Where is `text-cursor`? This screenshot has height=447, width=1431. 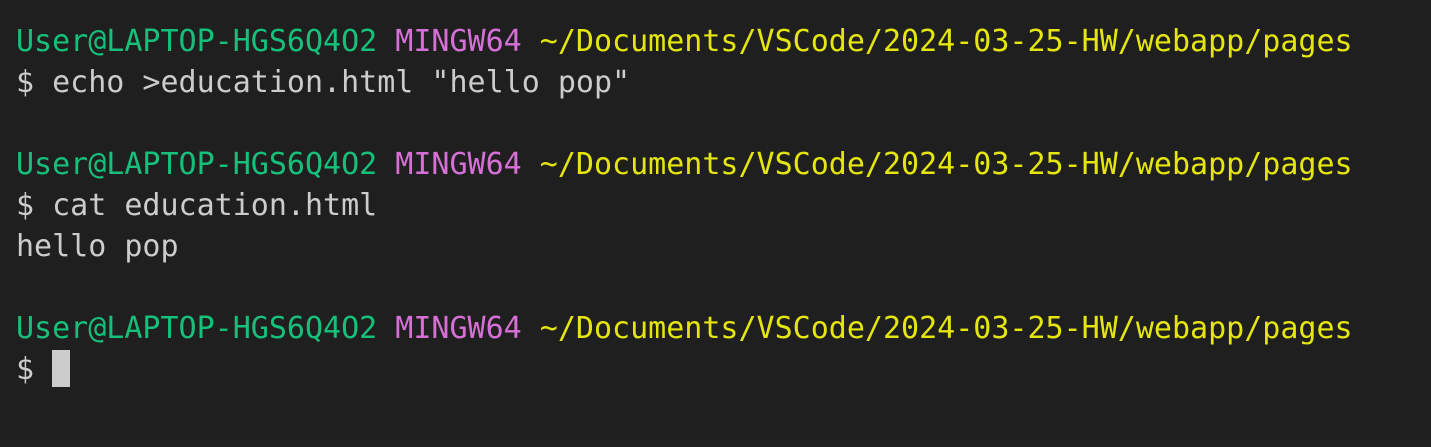
text-cursor is located at coordinates (61, 368).